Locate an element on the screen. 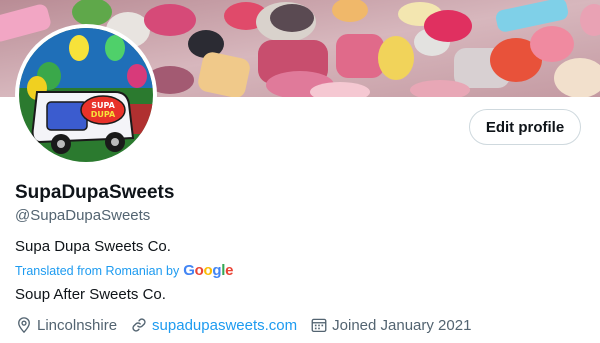 The width and height of the screenshot is (600, 343). calendar-icon is located at coordinates (319, 325).